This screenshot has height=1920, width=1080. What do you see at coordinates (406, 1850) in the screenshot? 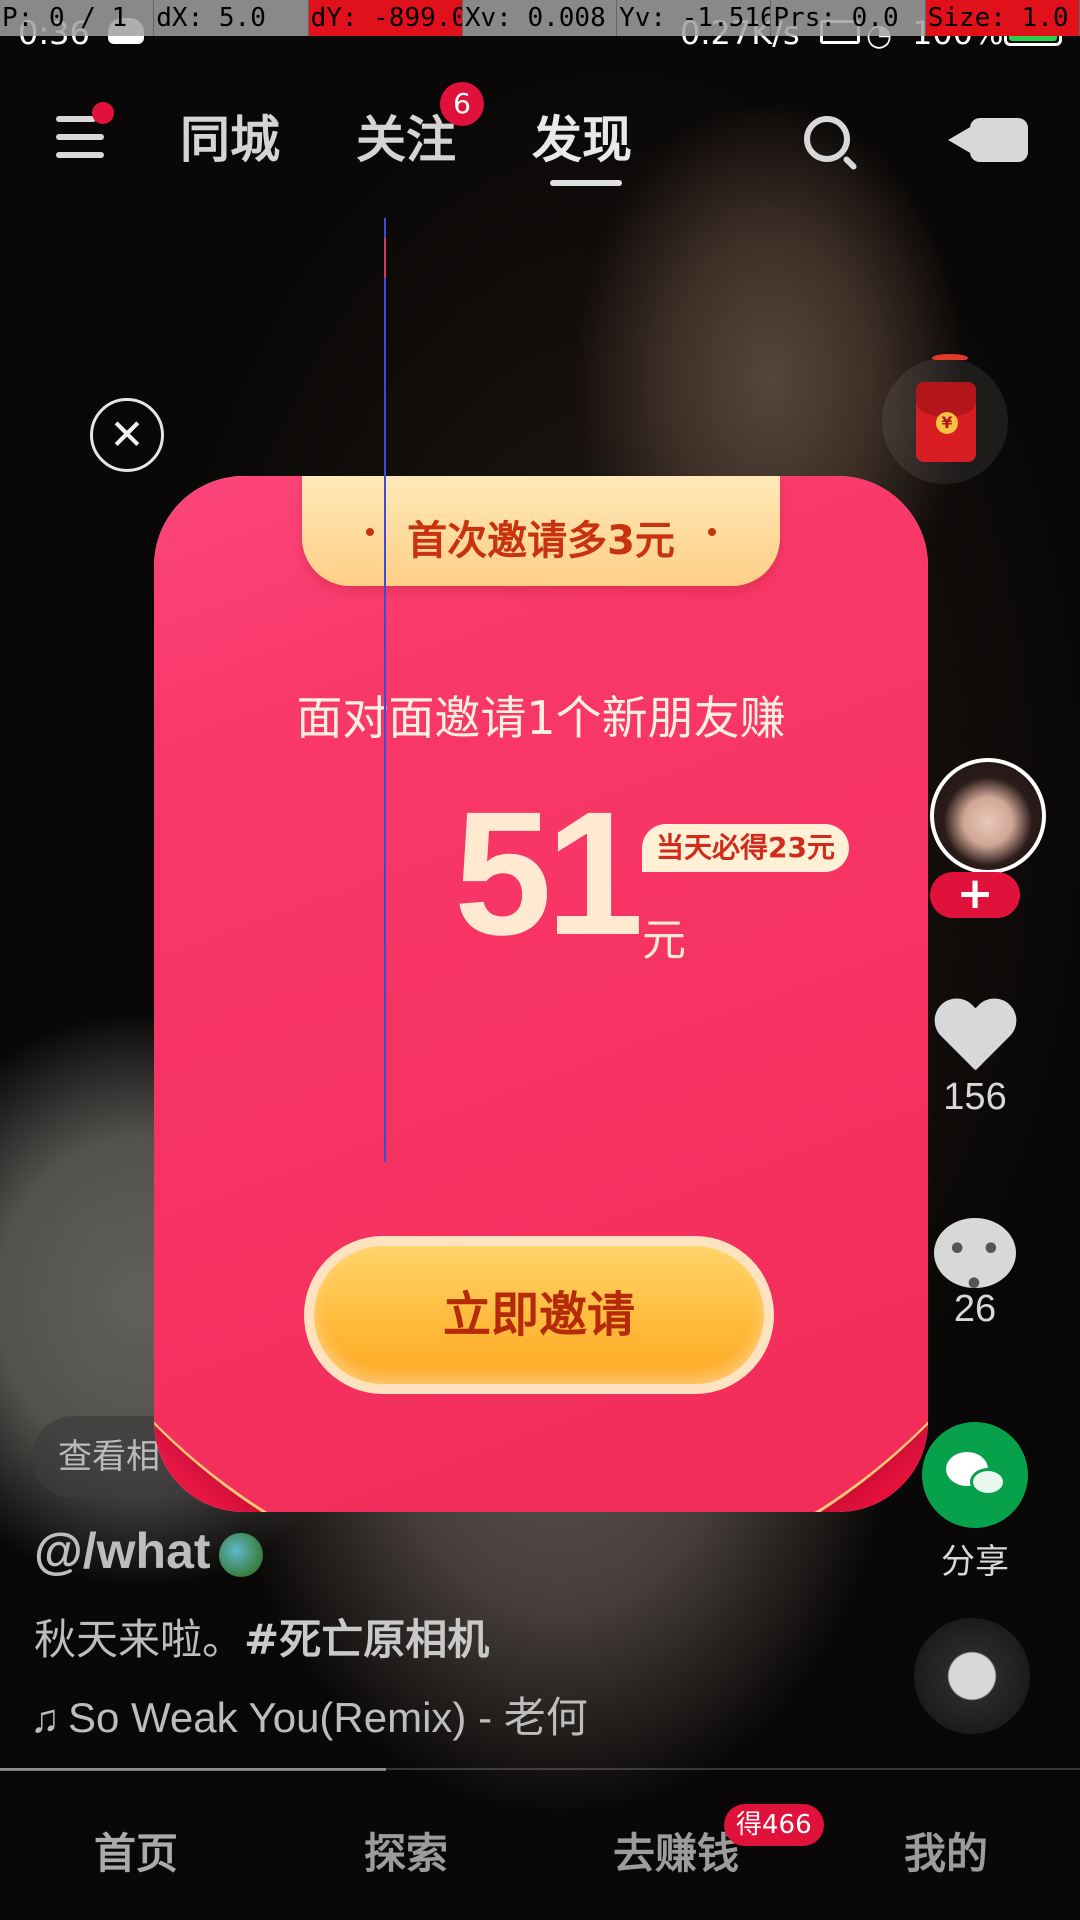
I see `tab-explore: 探索` at bounding box center [406, 1850].